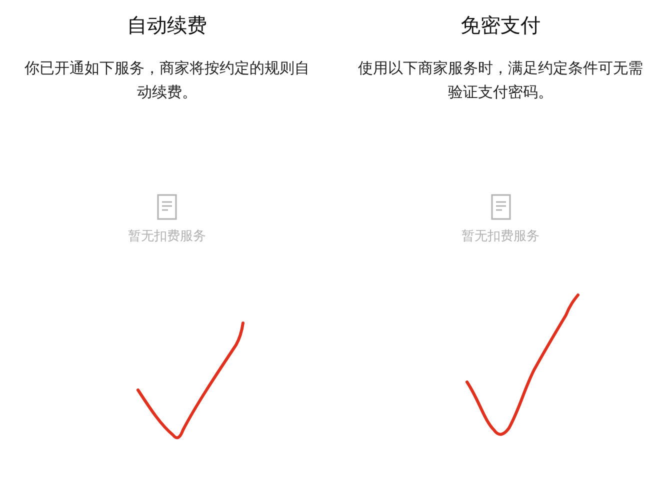 The height and width of the screenshot is (500, 667). Describe the element at coordinates (167, 80) in the screenshot. I see `description: 你已开通如下服务，商家将按约定的规则自动续费。` at that location.